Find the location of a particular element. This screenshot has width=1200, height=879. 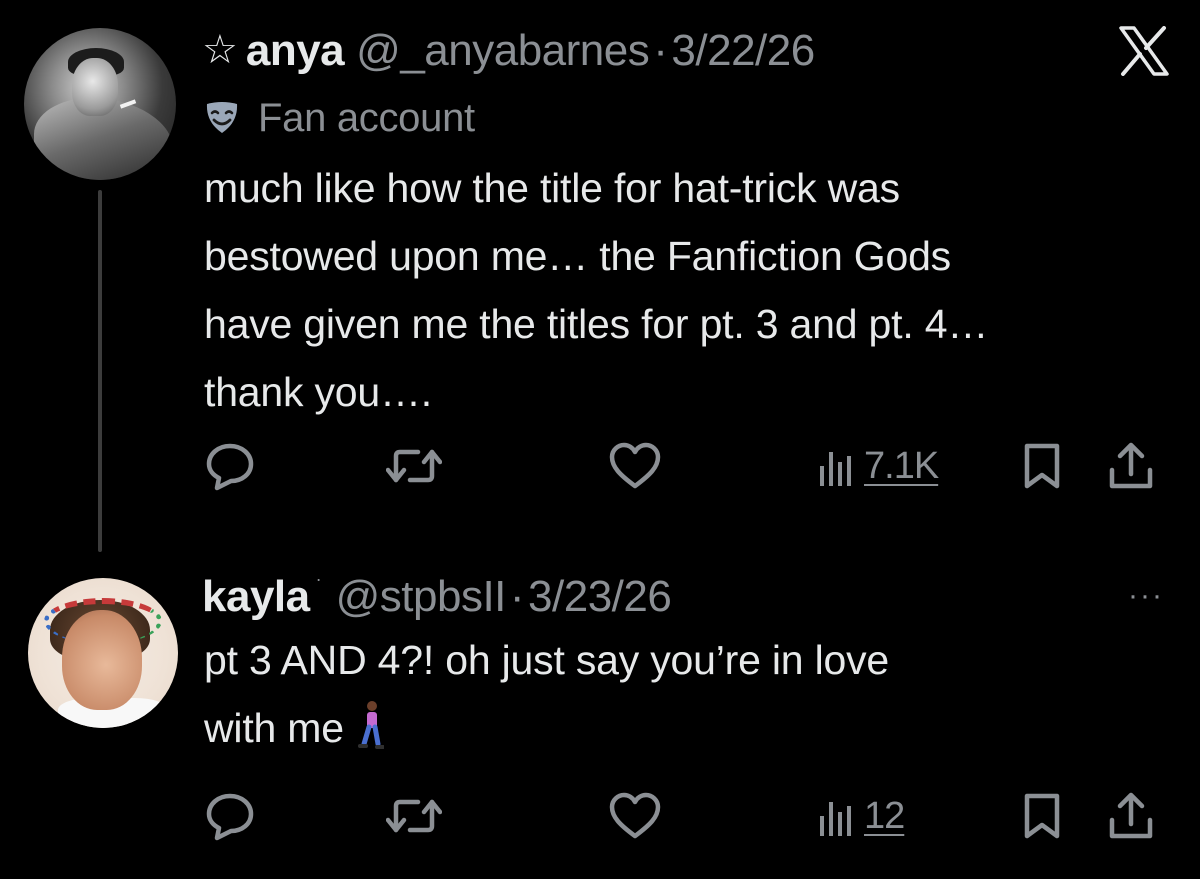

theater-mask-icon is located at coordinates (222, 117).